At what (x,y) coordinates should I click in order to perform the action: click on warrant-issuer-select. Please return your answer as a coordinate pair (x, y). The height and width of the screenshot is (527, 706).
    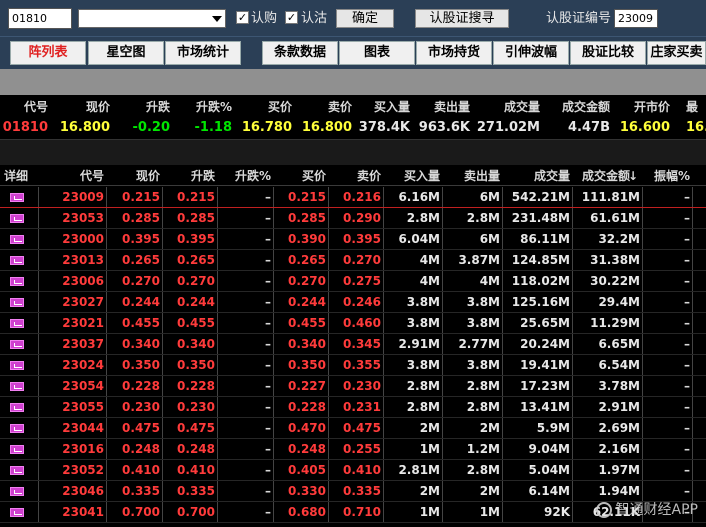
    Looking at the image, I should click on (152, 18).